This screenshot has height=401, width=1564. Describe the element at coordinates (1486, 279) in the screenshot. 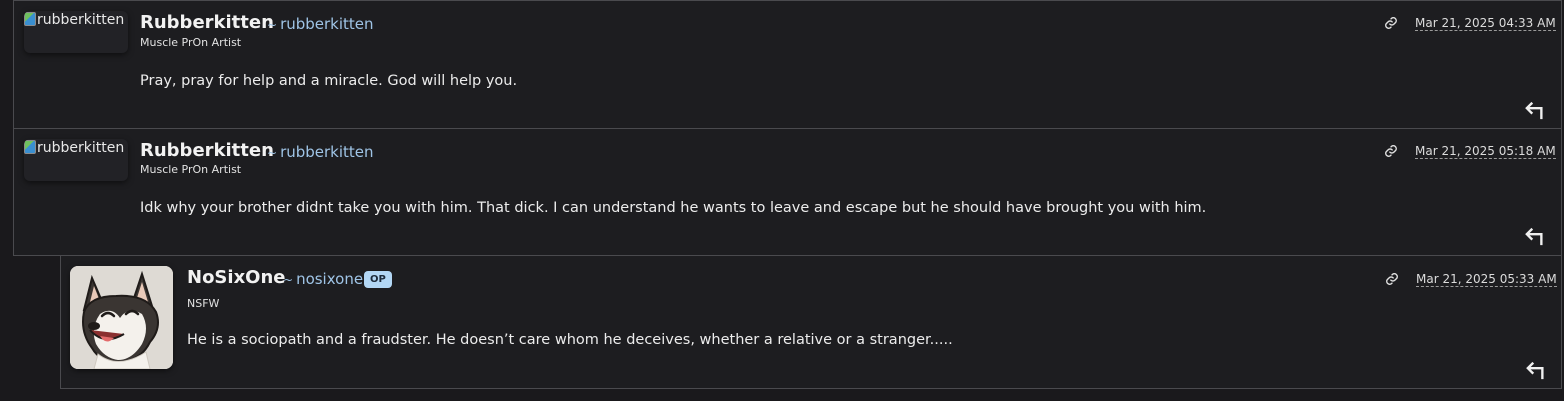

I see `comment-timestamp: Mar 21, 2025 05:33 AM` at that location.